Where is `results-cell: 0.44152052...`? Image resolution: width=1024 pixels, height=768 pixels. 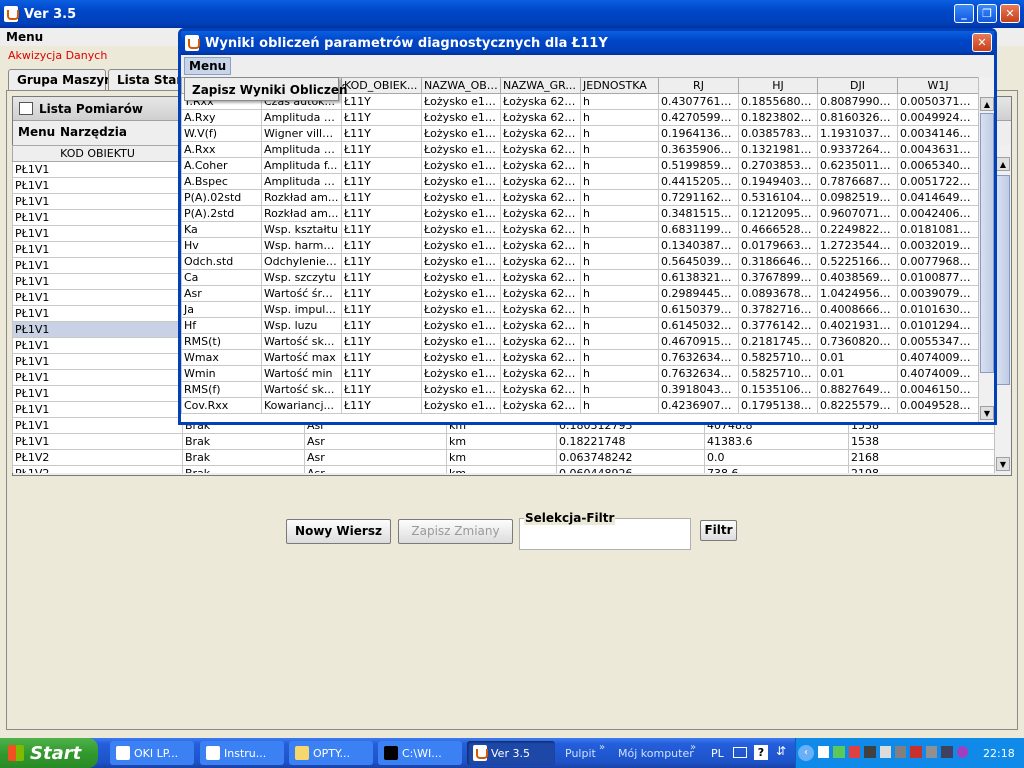 results-cell: 0.44152052... is located at coordinates (698, 181).